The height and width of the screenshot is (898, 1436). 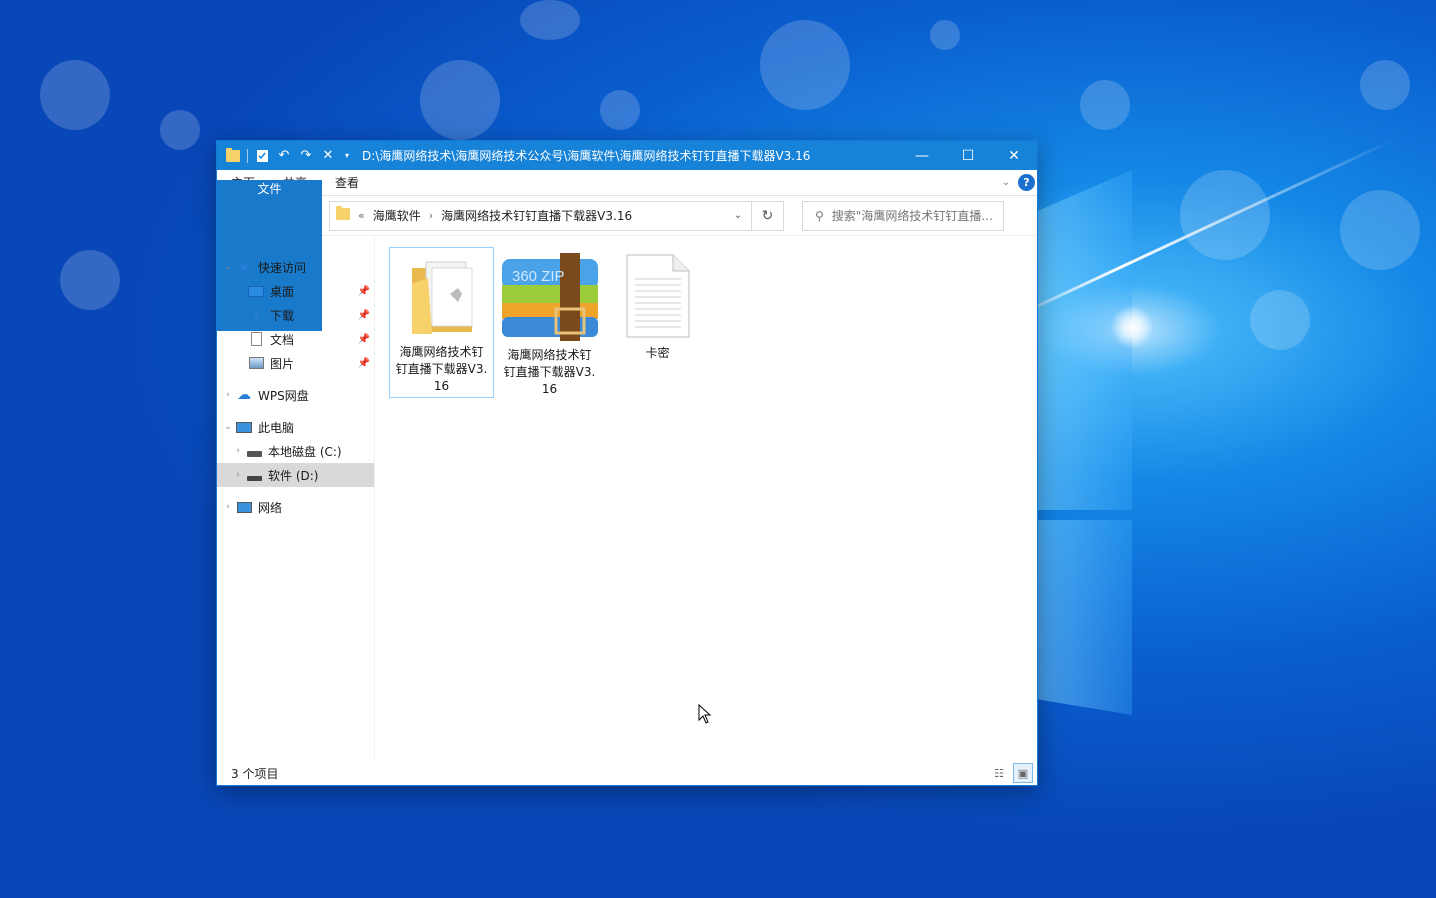 What do you see at coordinates (538, 276) in the screenshot?
I see `svg-text: 360 ZIP` at bounding box center [538, 276].